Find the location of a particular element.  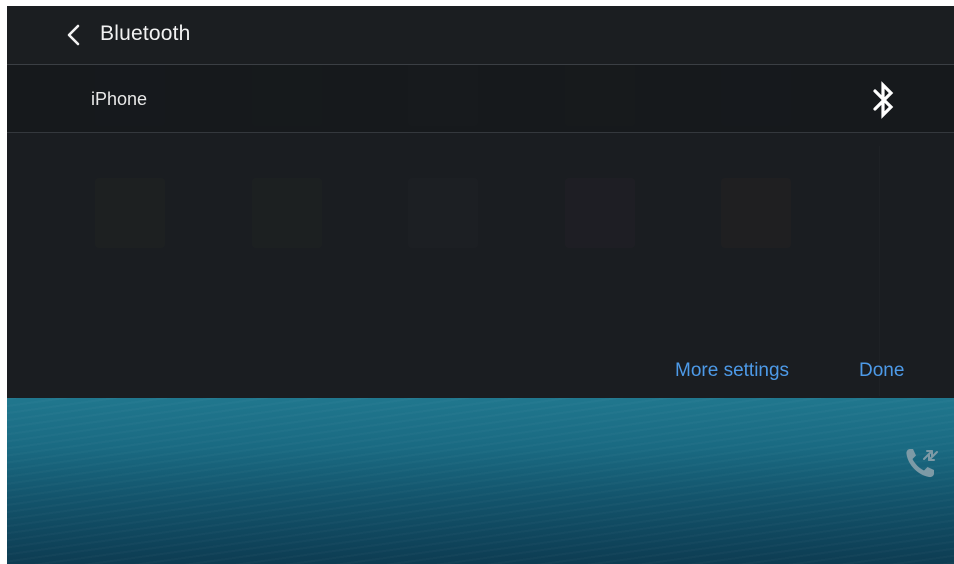

more-settings-button: More settings is located at coordinates (732, 371).